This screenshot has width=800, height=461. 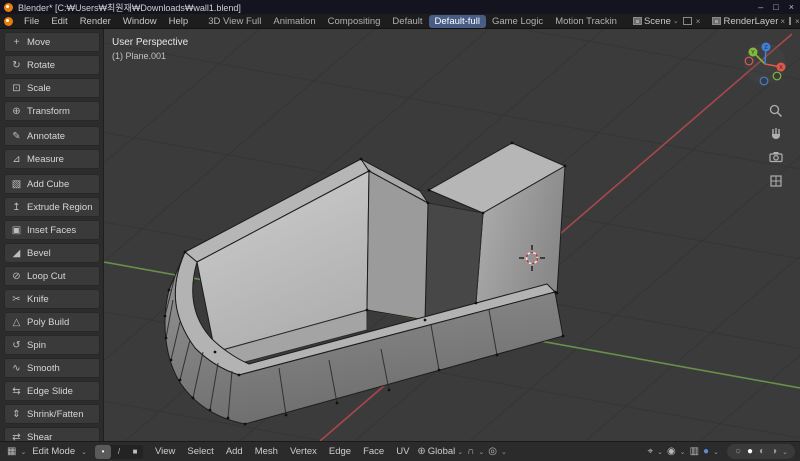 What do you see at coordinates (52, 65) in the screenshot?
I see `tool-rotate: ↻ Rotate` at bounding box center [52, 65].